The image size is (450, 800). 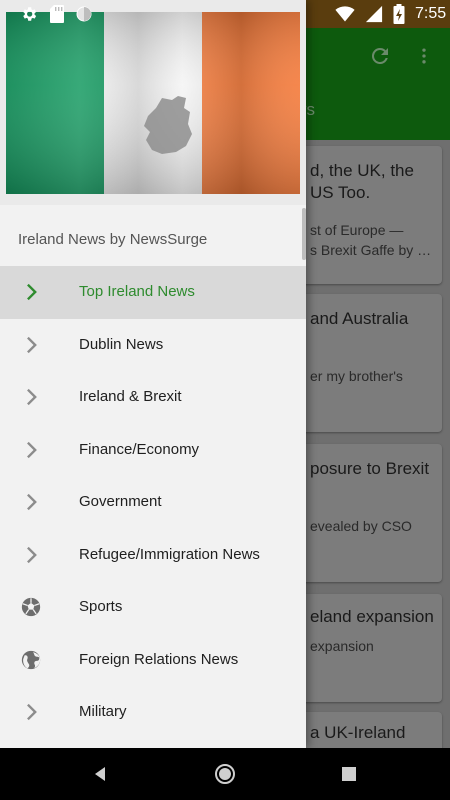 I want to click on recents-icon, so click(x=349, y=774).